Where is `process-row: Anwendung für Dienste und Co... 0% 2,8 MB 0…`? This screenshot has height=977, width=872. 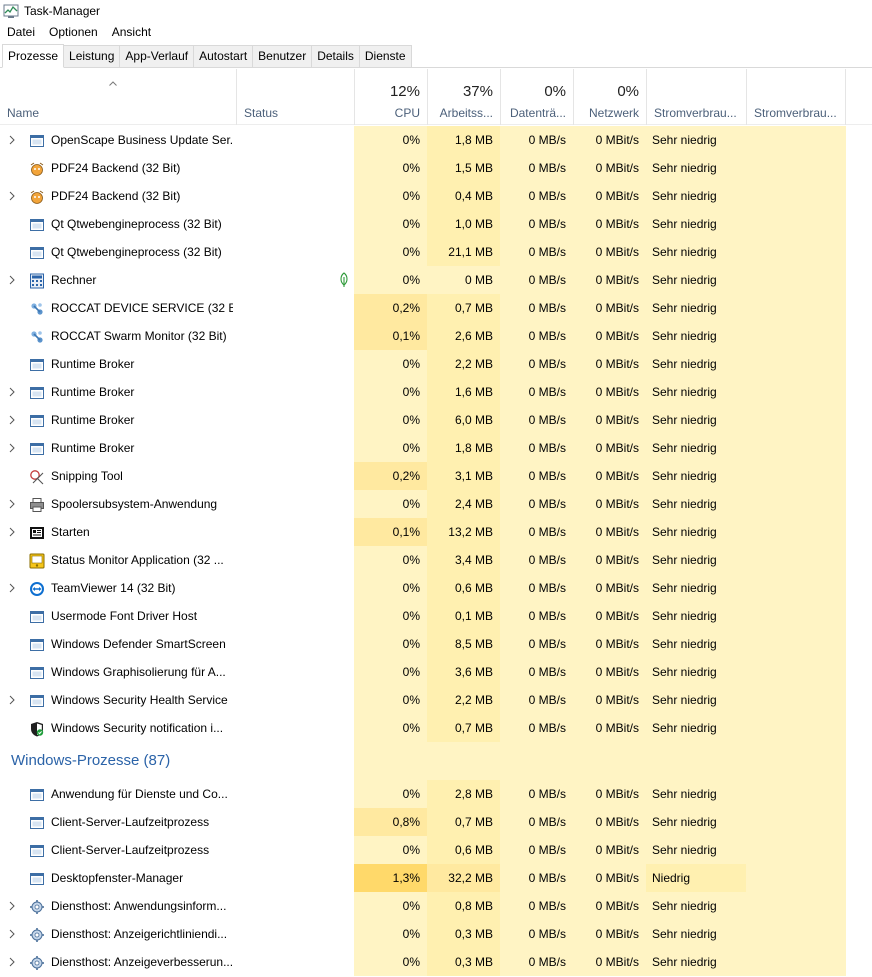 process-row: Anwendung für Dienste und Co... 0% 2,8 MB 0… is located at coordinates (436, 794).